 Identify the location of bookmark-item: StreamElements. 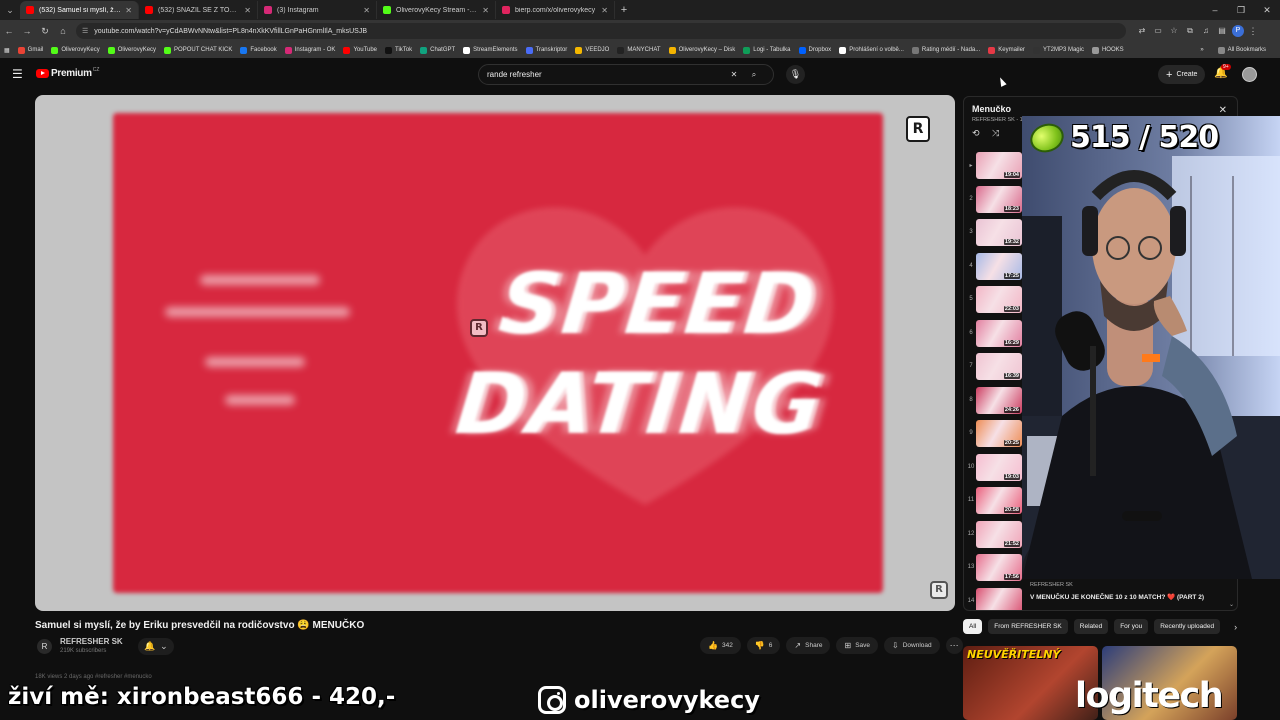
(490, 50).